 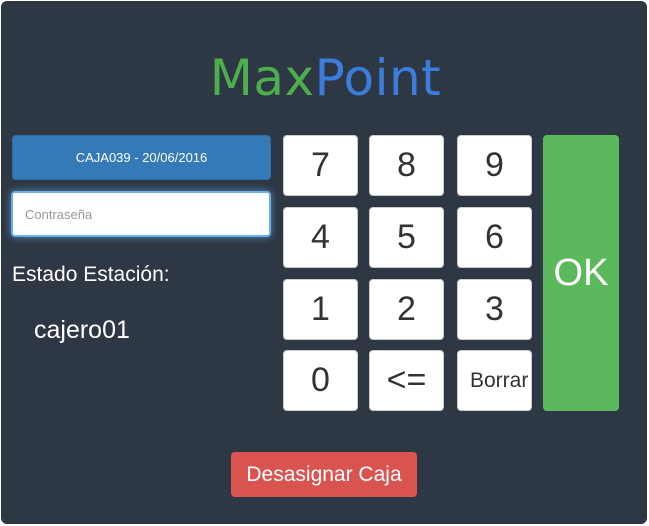 I want to click on key-5: 5, so click(x=406, y=237).